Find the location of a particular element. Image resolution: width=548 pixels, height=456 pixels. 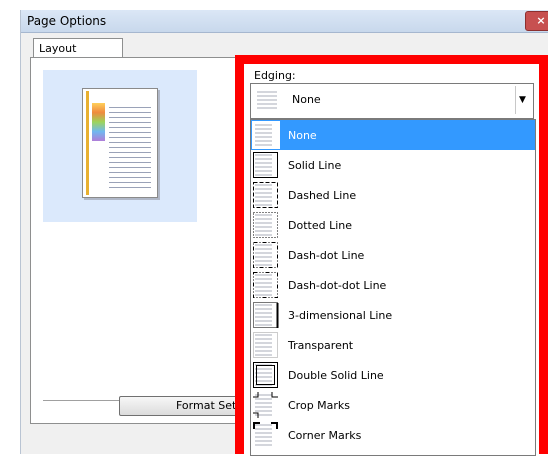

edge-dotted-icon is located at coordinates (266, 225).